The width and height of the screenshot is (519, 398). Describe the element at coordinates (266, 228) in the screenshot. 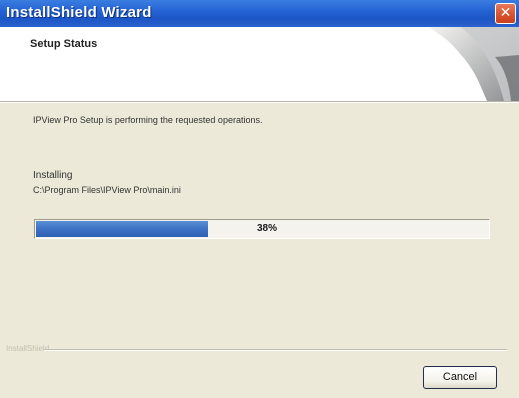

I see `progress-percent: 38%` at that location.